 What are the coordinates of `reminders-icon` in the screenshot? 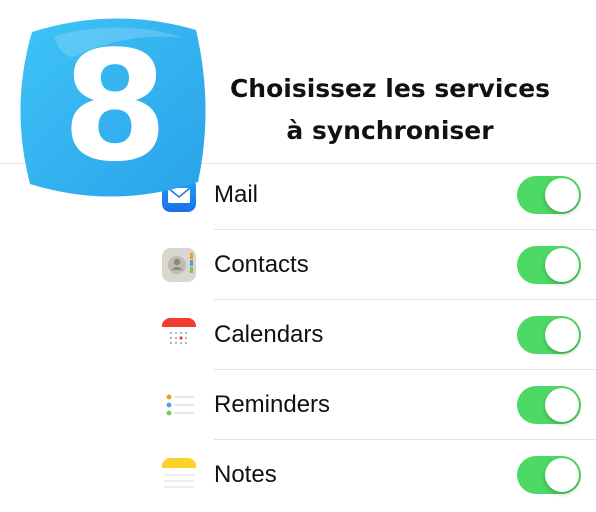 It's located at (179, 405).